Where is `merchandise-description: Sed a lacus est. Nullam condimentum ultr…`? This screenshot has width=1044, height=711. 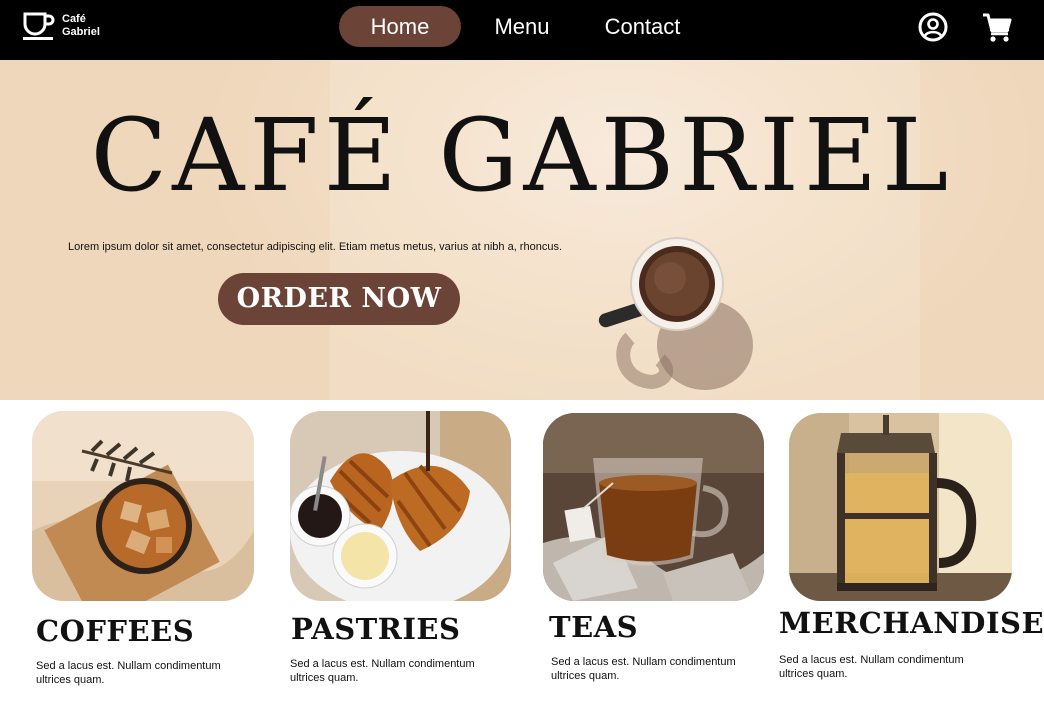 merchandise-description: Sed a lacus est. Nullam condimentum ultr… is located at coordinates (871, 667).